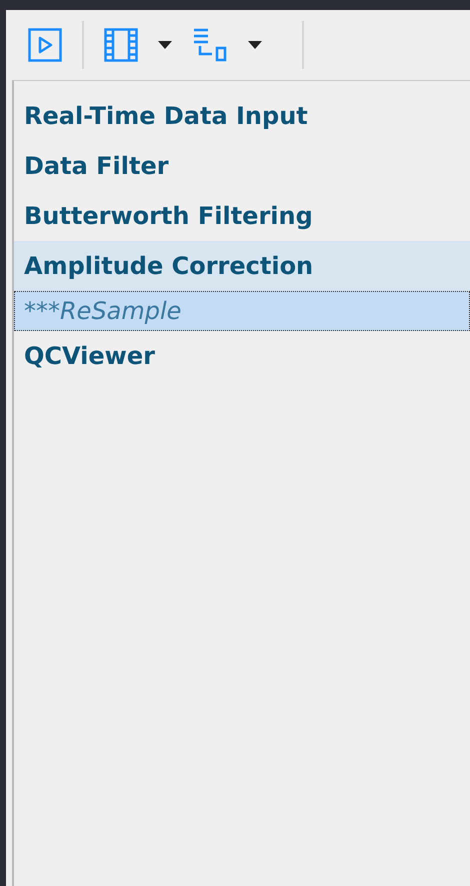  What do you see at coordinates (242, 356) in the screenshot?
I see `pipeline-item: QCViewer` at bounding box center [242, 356].